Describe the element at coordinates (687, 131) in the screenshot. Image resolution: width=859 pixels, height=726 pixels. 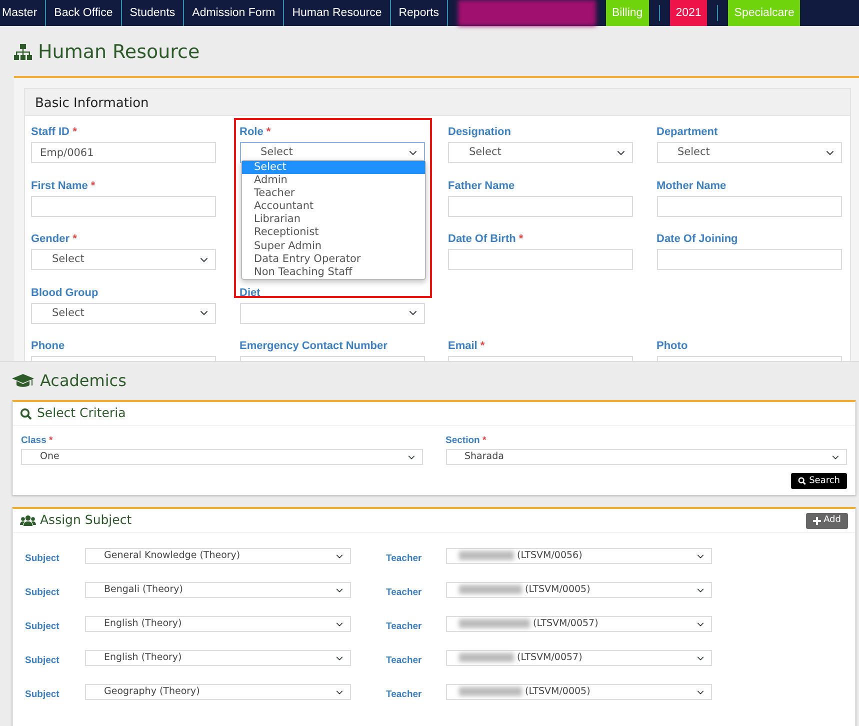
I see `field-label: Department` at that location.